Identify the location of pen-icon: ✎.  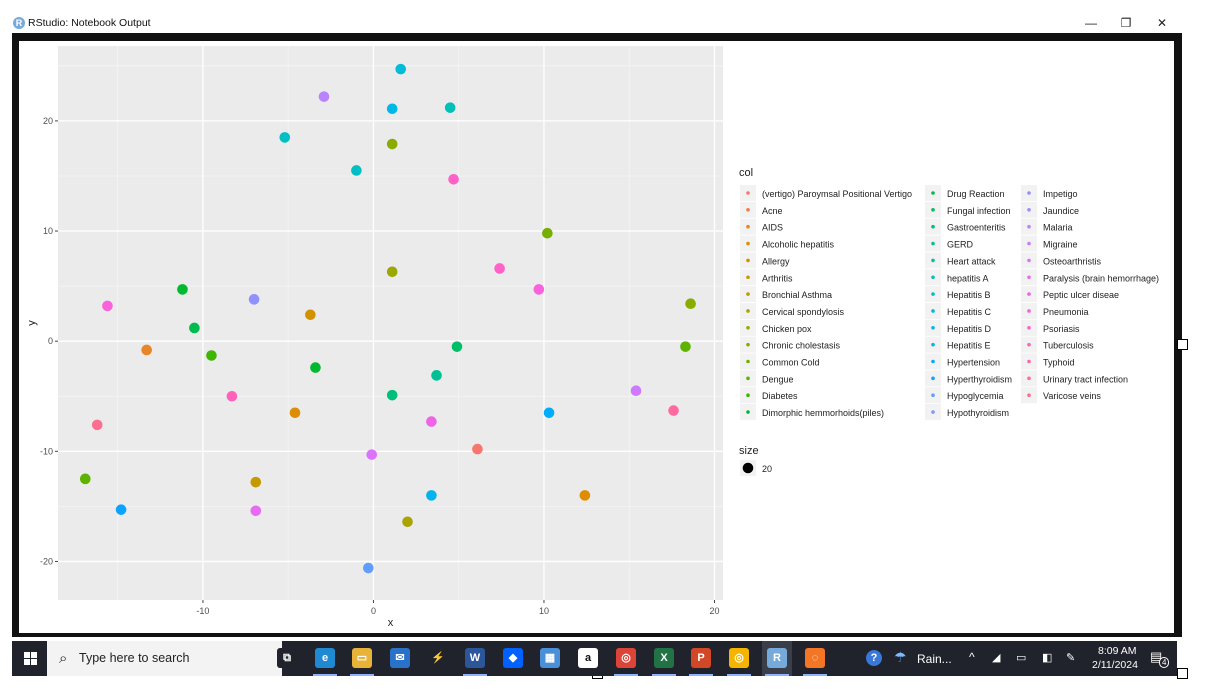
(1073, 658).